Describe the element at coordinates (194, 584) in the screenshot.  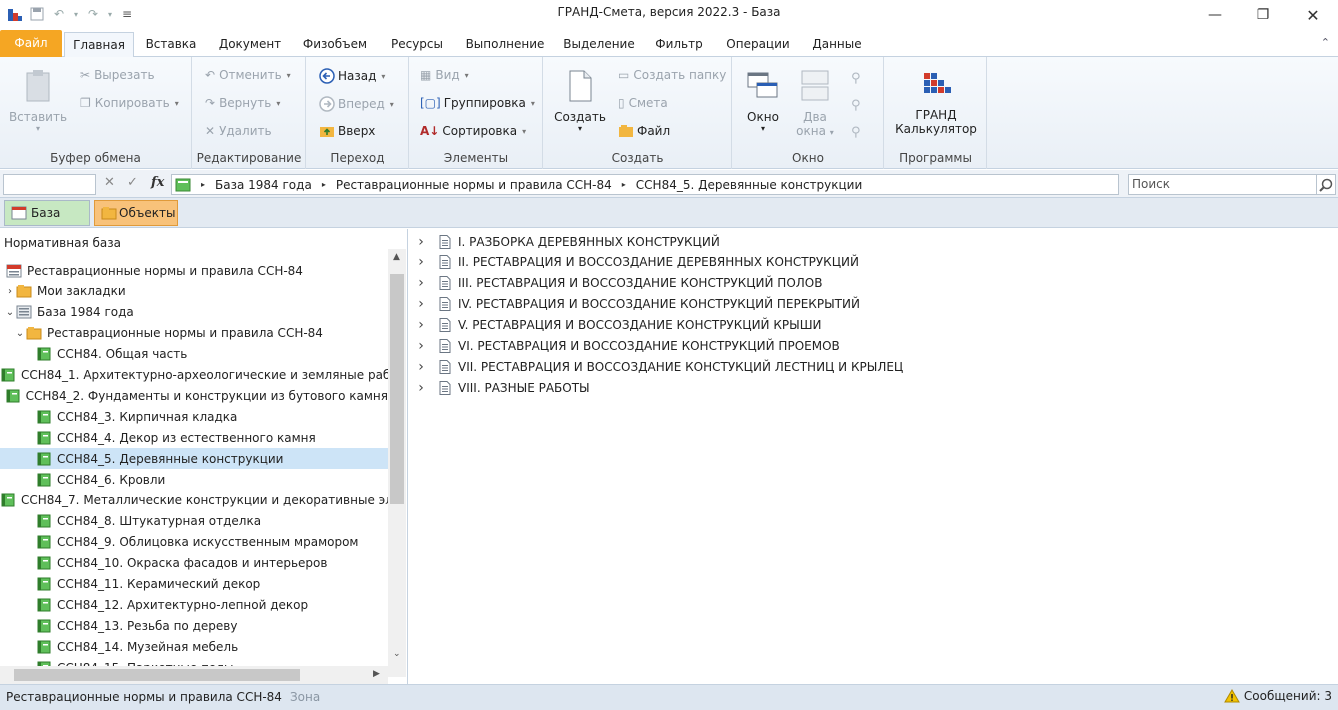
I see `tree-item: ССН84_11. Керамический декор` at that location.